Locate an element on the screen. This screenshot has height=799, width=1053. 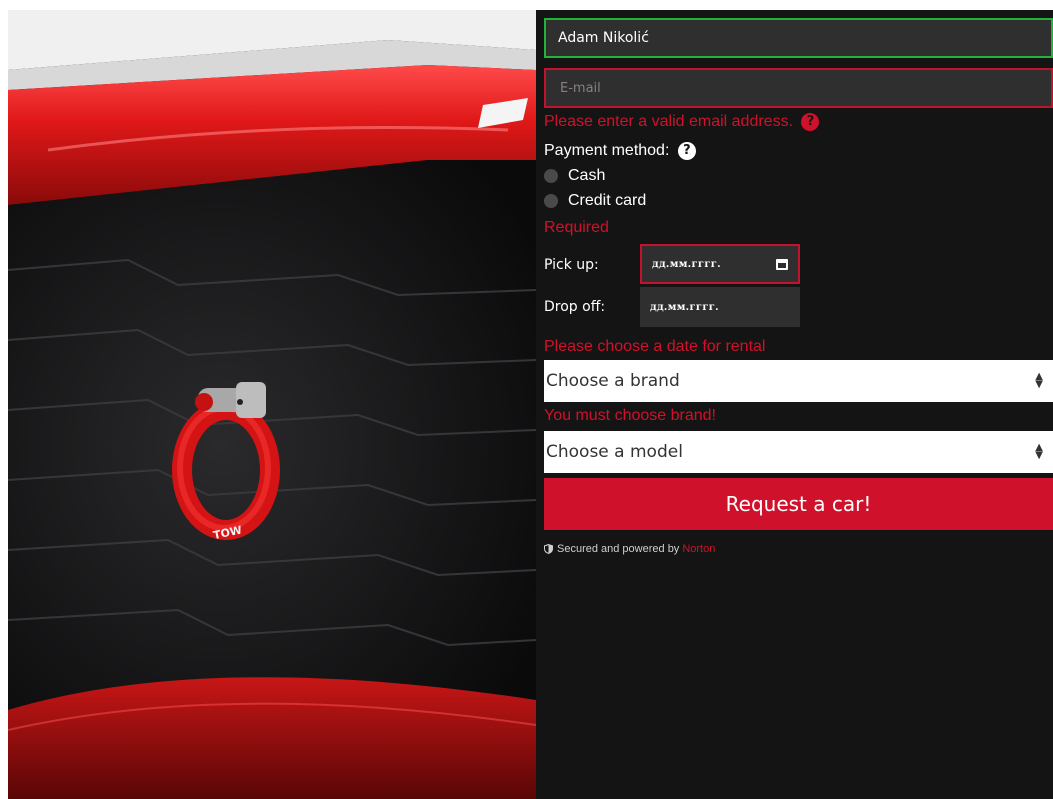
date-error: Please choose a date for rental is located at coordinates (655, 346).